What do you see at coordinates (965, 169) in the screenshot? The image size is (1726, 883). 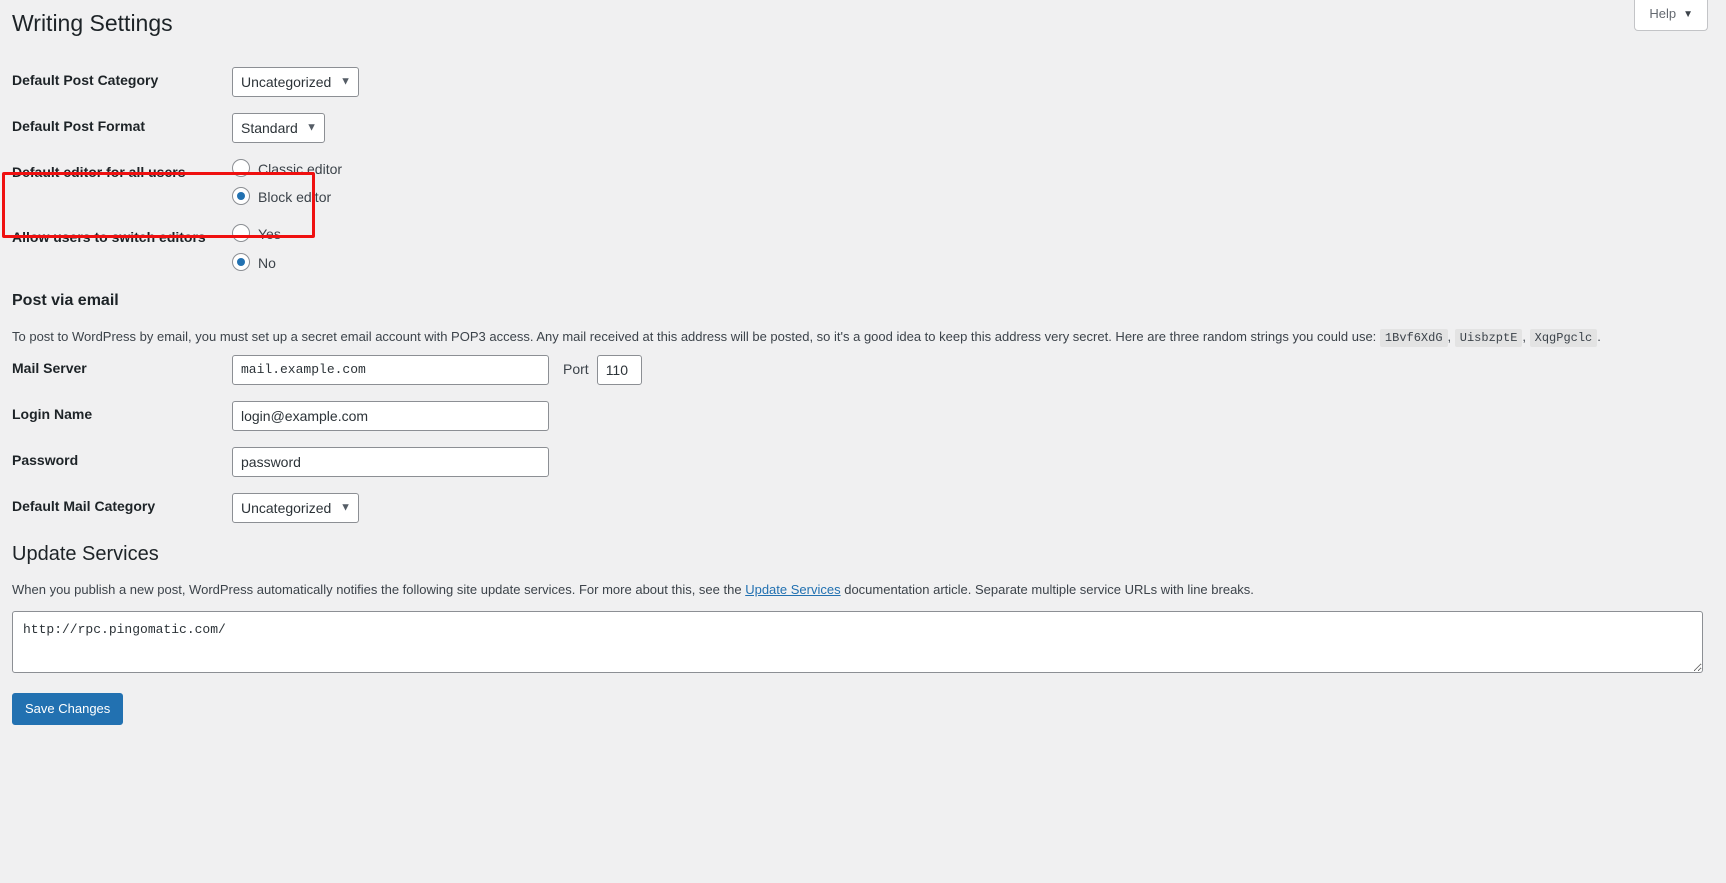 I see `radio-classic-editor: Classic editor` at bounding box center [965, 169].